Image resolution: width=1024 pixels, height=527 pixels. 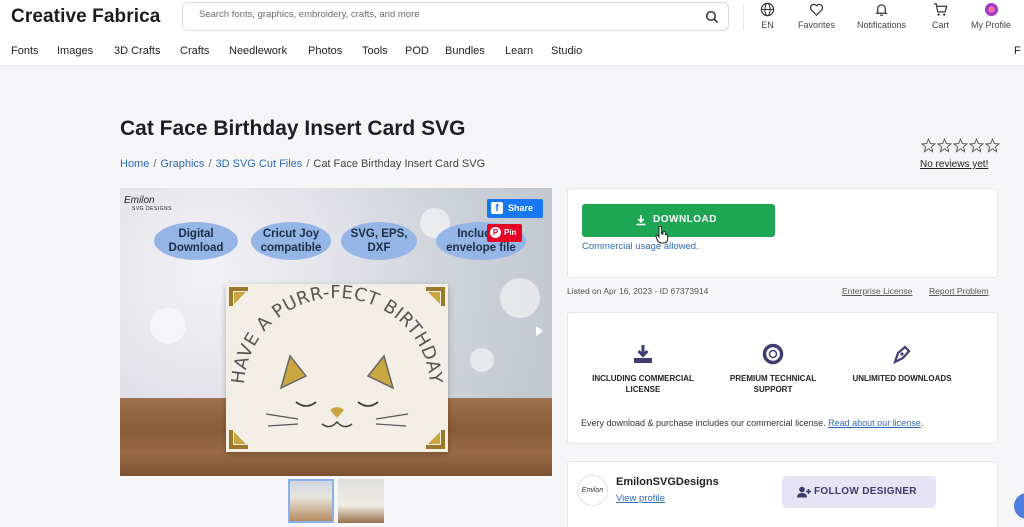 I want to click on cart-button: Cart, so click(x=940, y=16).